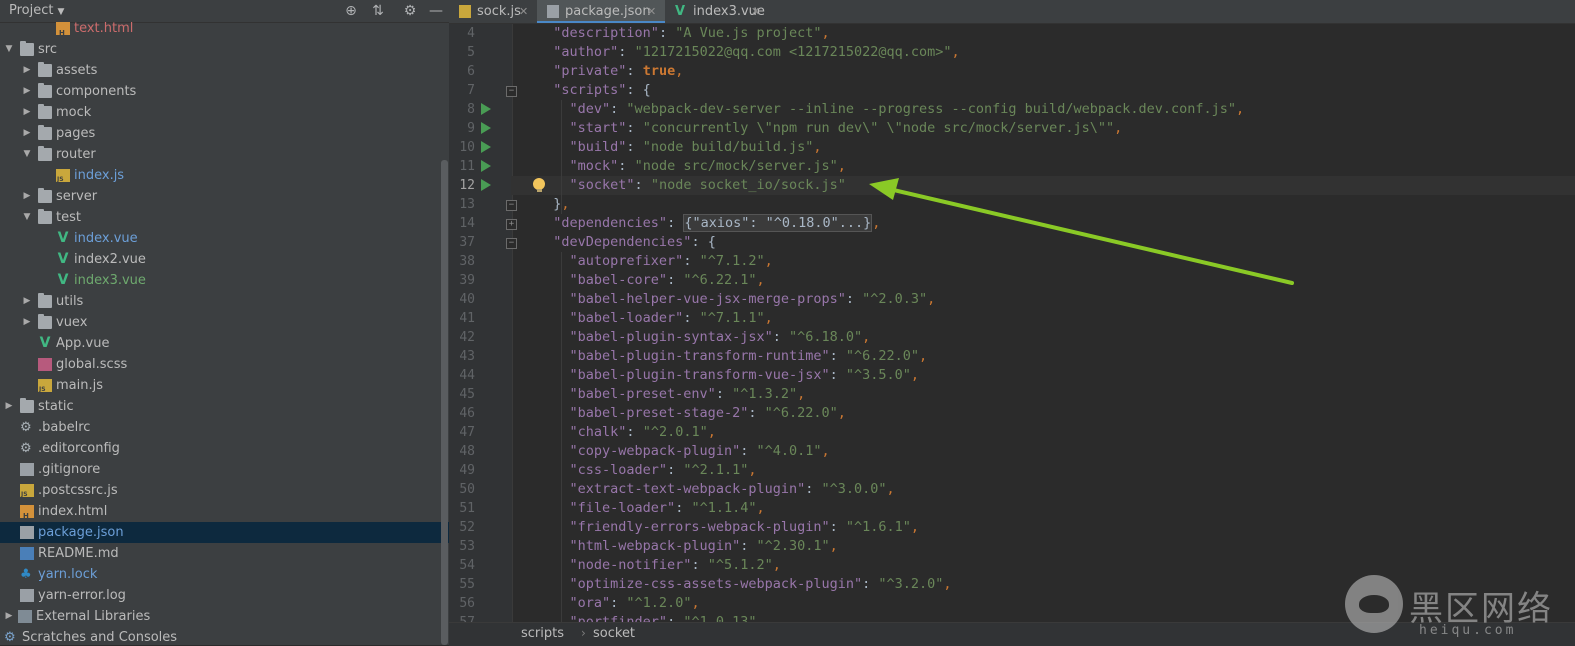  What do you see at coordinates (25, 616) in the screenshot?
I see `library-icon` at bounding box center [25, 616].